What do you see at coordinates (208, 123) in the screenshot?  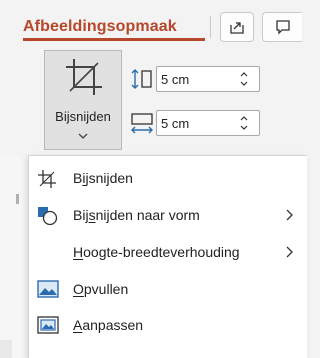 I see `width-input: 5 cm` at bounding box center [208, 123].